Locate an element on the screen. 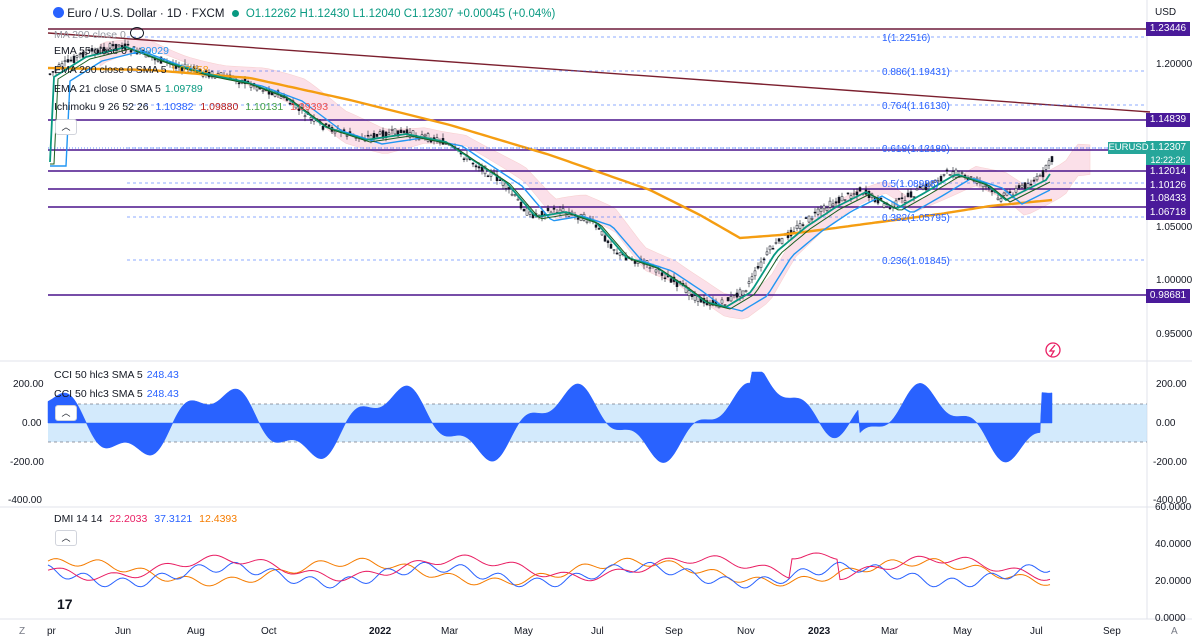  legend-ema55: EMA 55 close 0 1.09029 is located at coordinates (113, 51).